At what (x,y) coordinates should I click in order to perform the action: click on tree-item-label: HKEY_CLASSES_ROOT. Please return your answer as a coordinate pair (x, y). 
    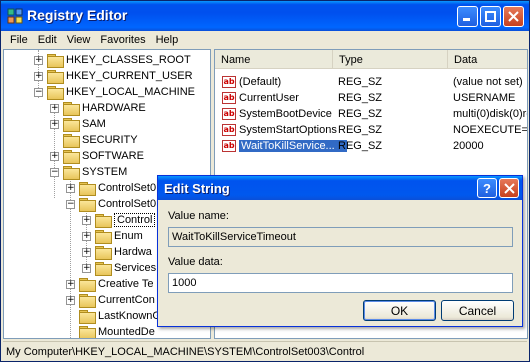
    Looking at the image, I should click on (128, 60).